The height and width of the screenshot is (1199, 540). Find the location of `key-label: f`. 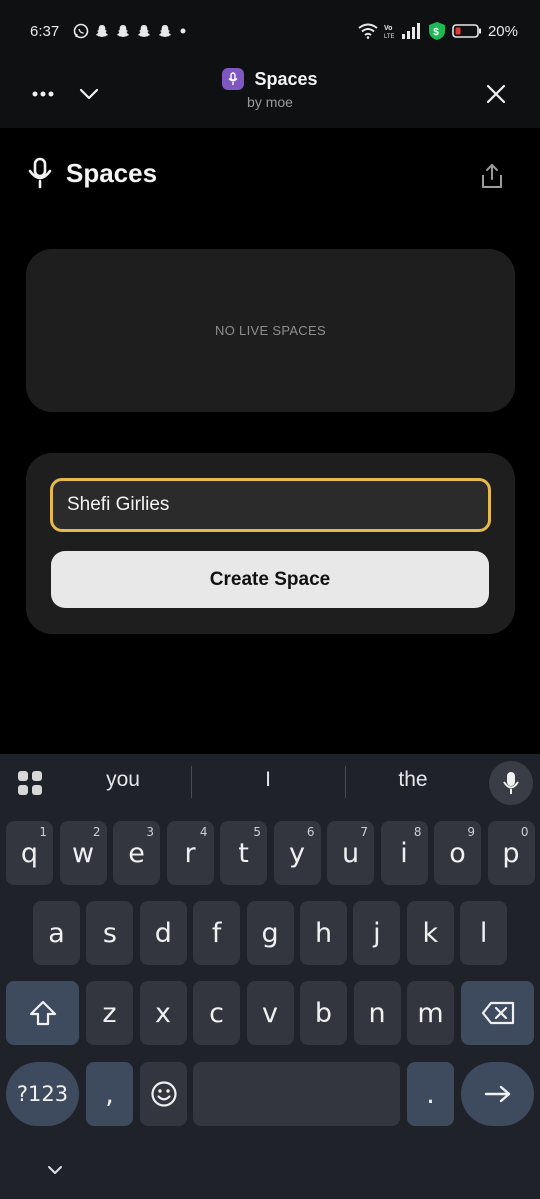

key-label: f is located at coordinates (216, 933).